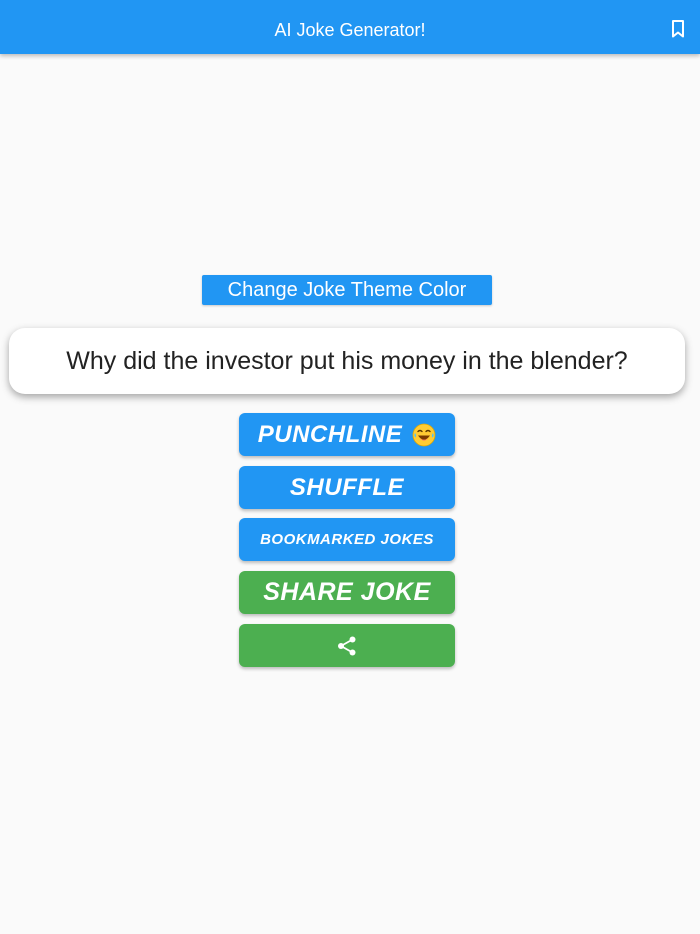 Image resolution: width=700 pixels, height=934 pixels. I want to click on share-icon, so click(347, 645).